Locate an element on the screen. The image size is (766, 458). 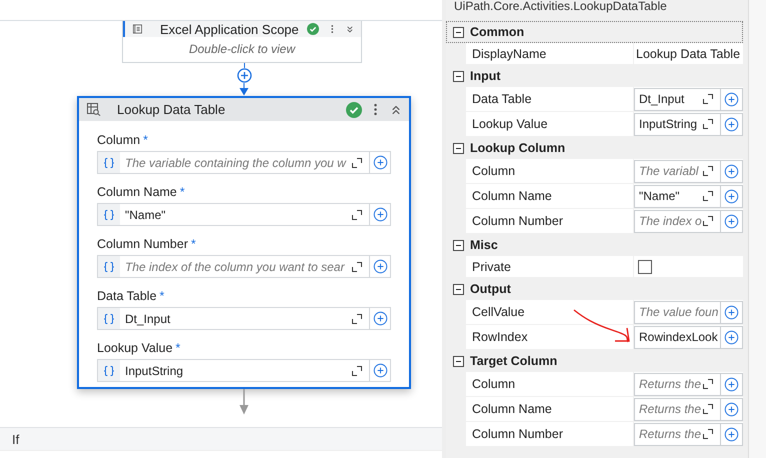
field-label: Column Number is located at coordinates (142, 244).